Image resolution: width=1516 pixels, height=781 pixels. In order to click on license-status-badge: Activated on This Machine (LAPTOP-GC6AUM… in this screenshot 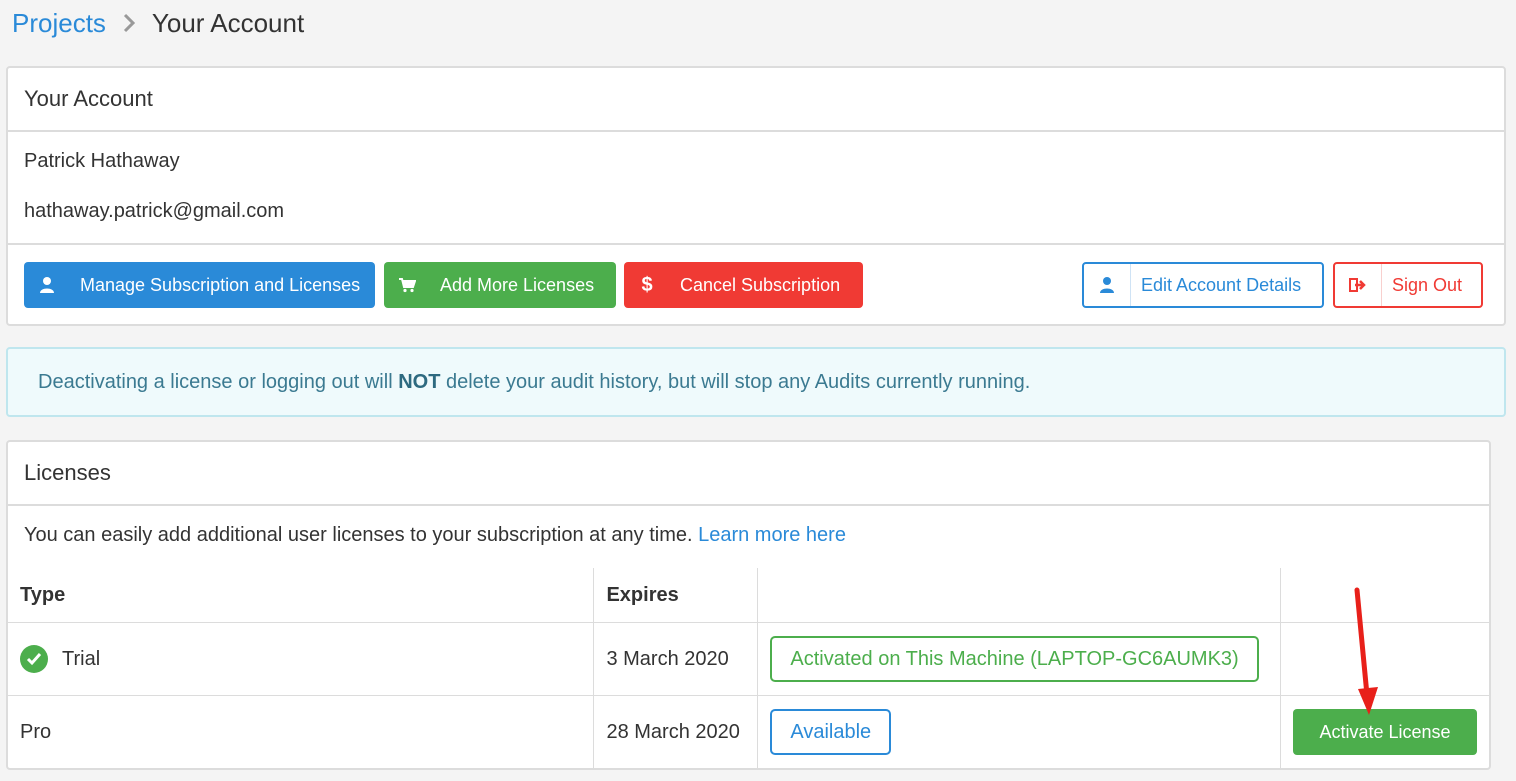, I will do `click(1014, 659)`.